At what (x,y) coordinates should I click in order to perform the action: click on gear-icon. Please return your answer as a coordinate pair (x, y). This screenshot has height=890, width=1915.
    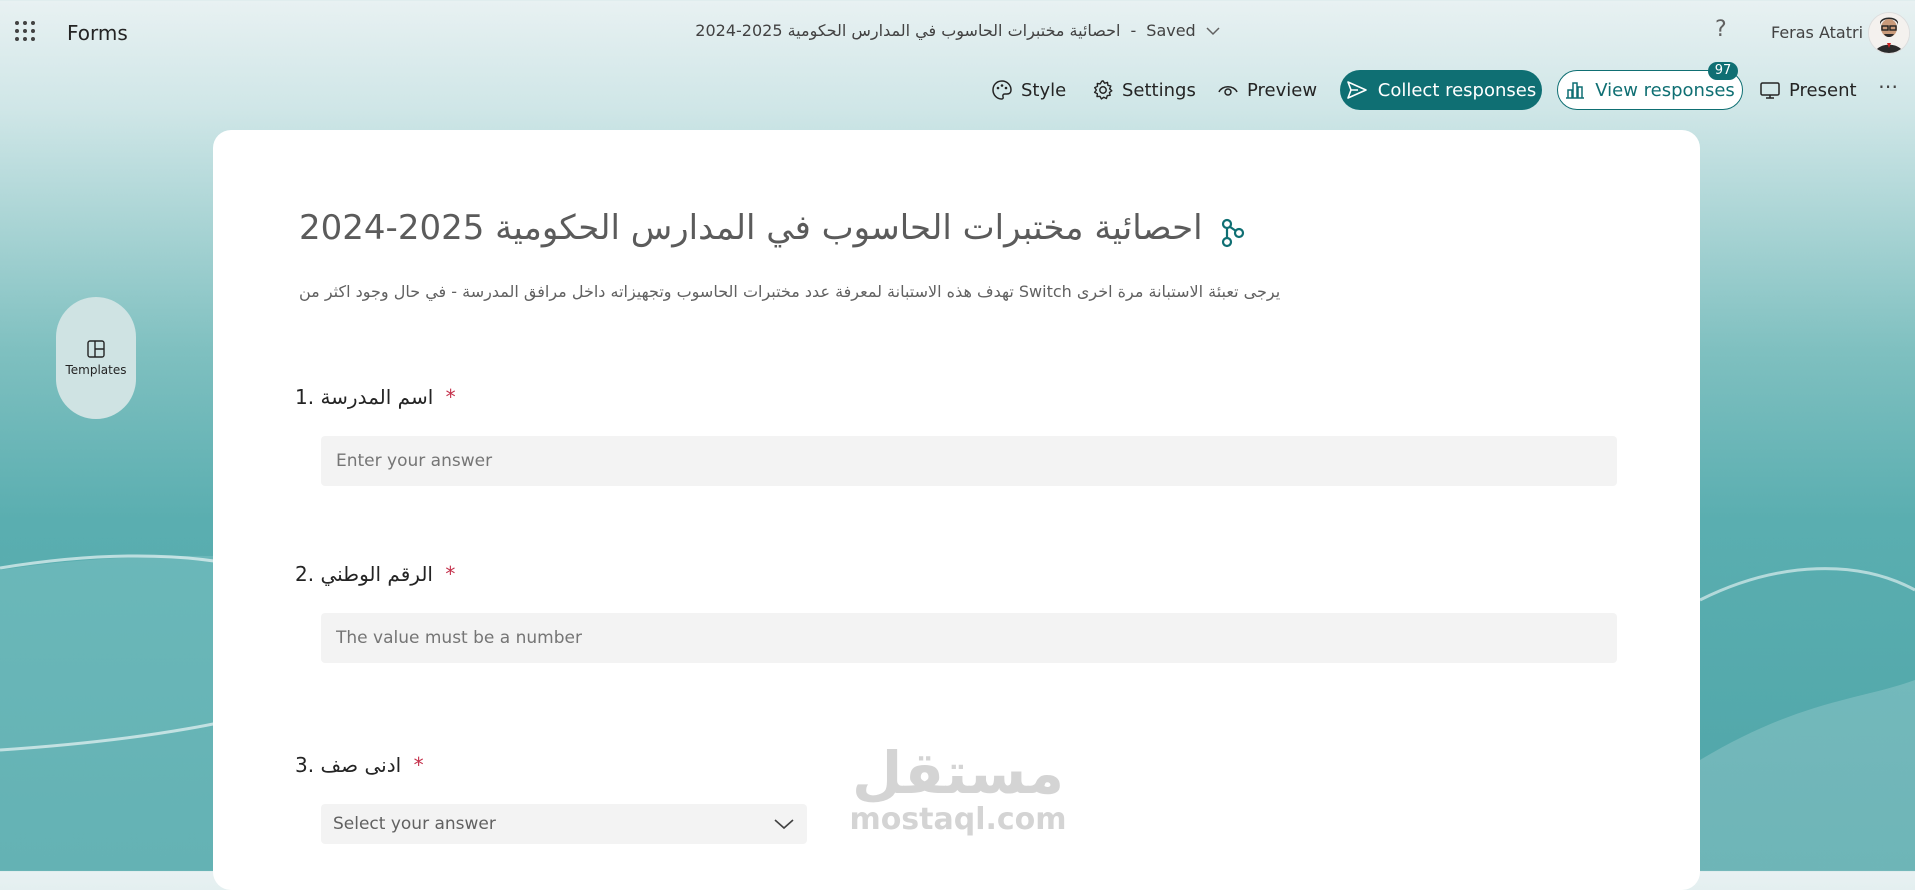
    Looking at the image, I should click on (1103, 90).